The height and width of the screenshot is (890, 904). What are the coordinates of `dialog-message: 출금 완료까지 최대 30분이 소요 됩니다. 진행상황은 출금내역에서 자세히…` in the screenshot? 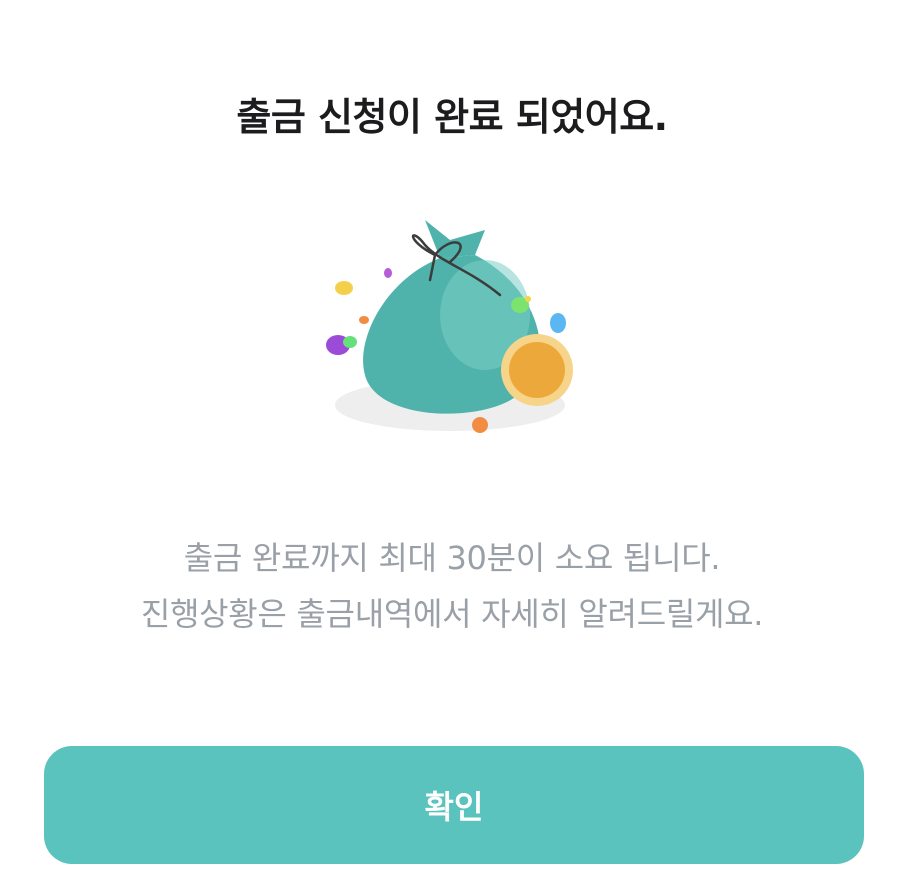 It's located at (452, 586).